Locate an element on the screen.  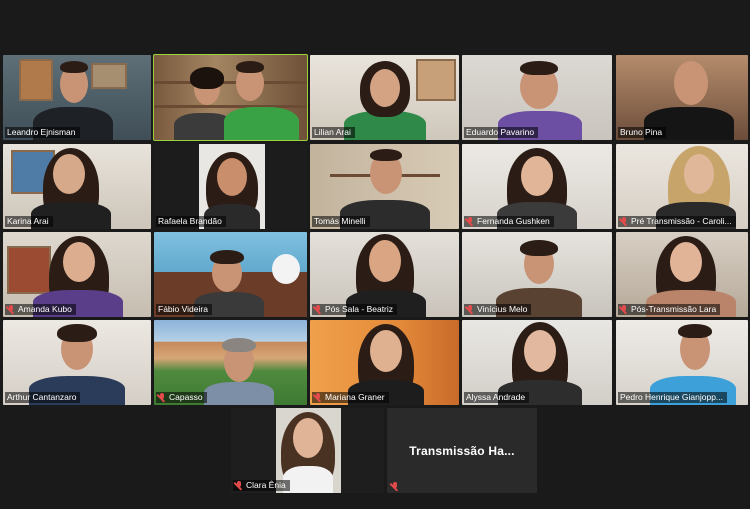
participant-name: Clara Ênia is located at coordinates (266, 485).